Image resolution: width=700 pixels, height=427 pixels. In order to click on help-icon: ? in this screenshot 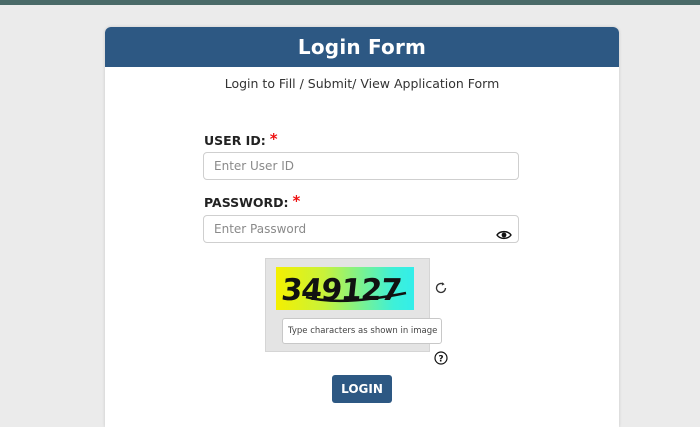, I will do `click(441, 358)`.